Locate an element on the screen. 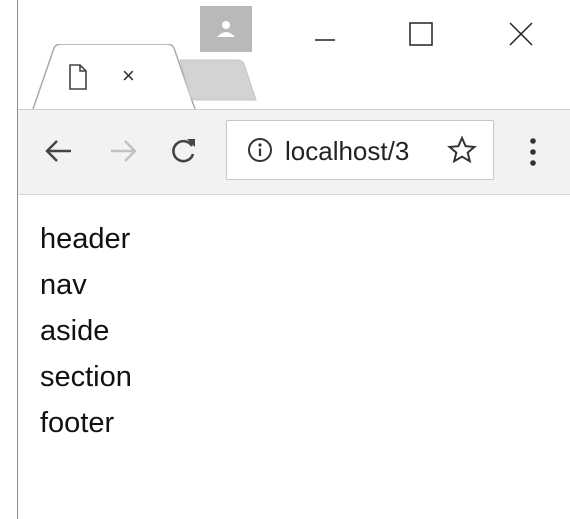 The height and width of the screenshot is (519, 570). text-footer: footer is located at coordinates (77, 423).